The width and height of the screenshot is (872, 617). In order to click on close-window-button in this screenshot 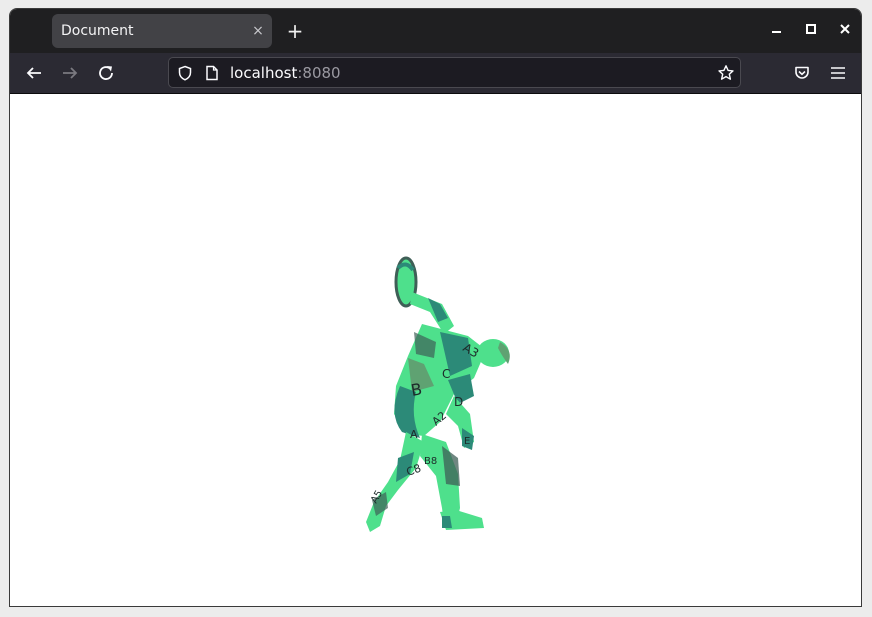, I will do `click(845, 31)`.